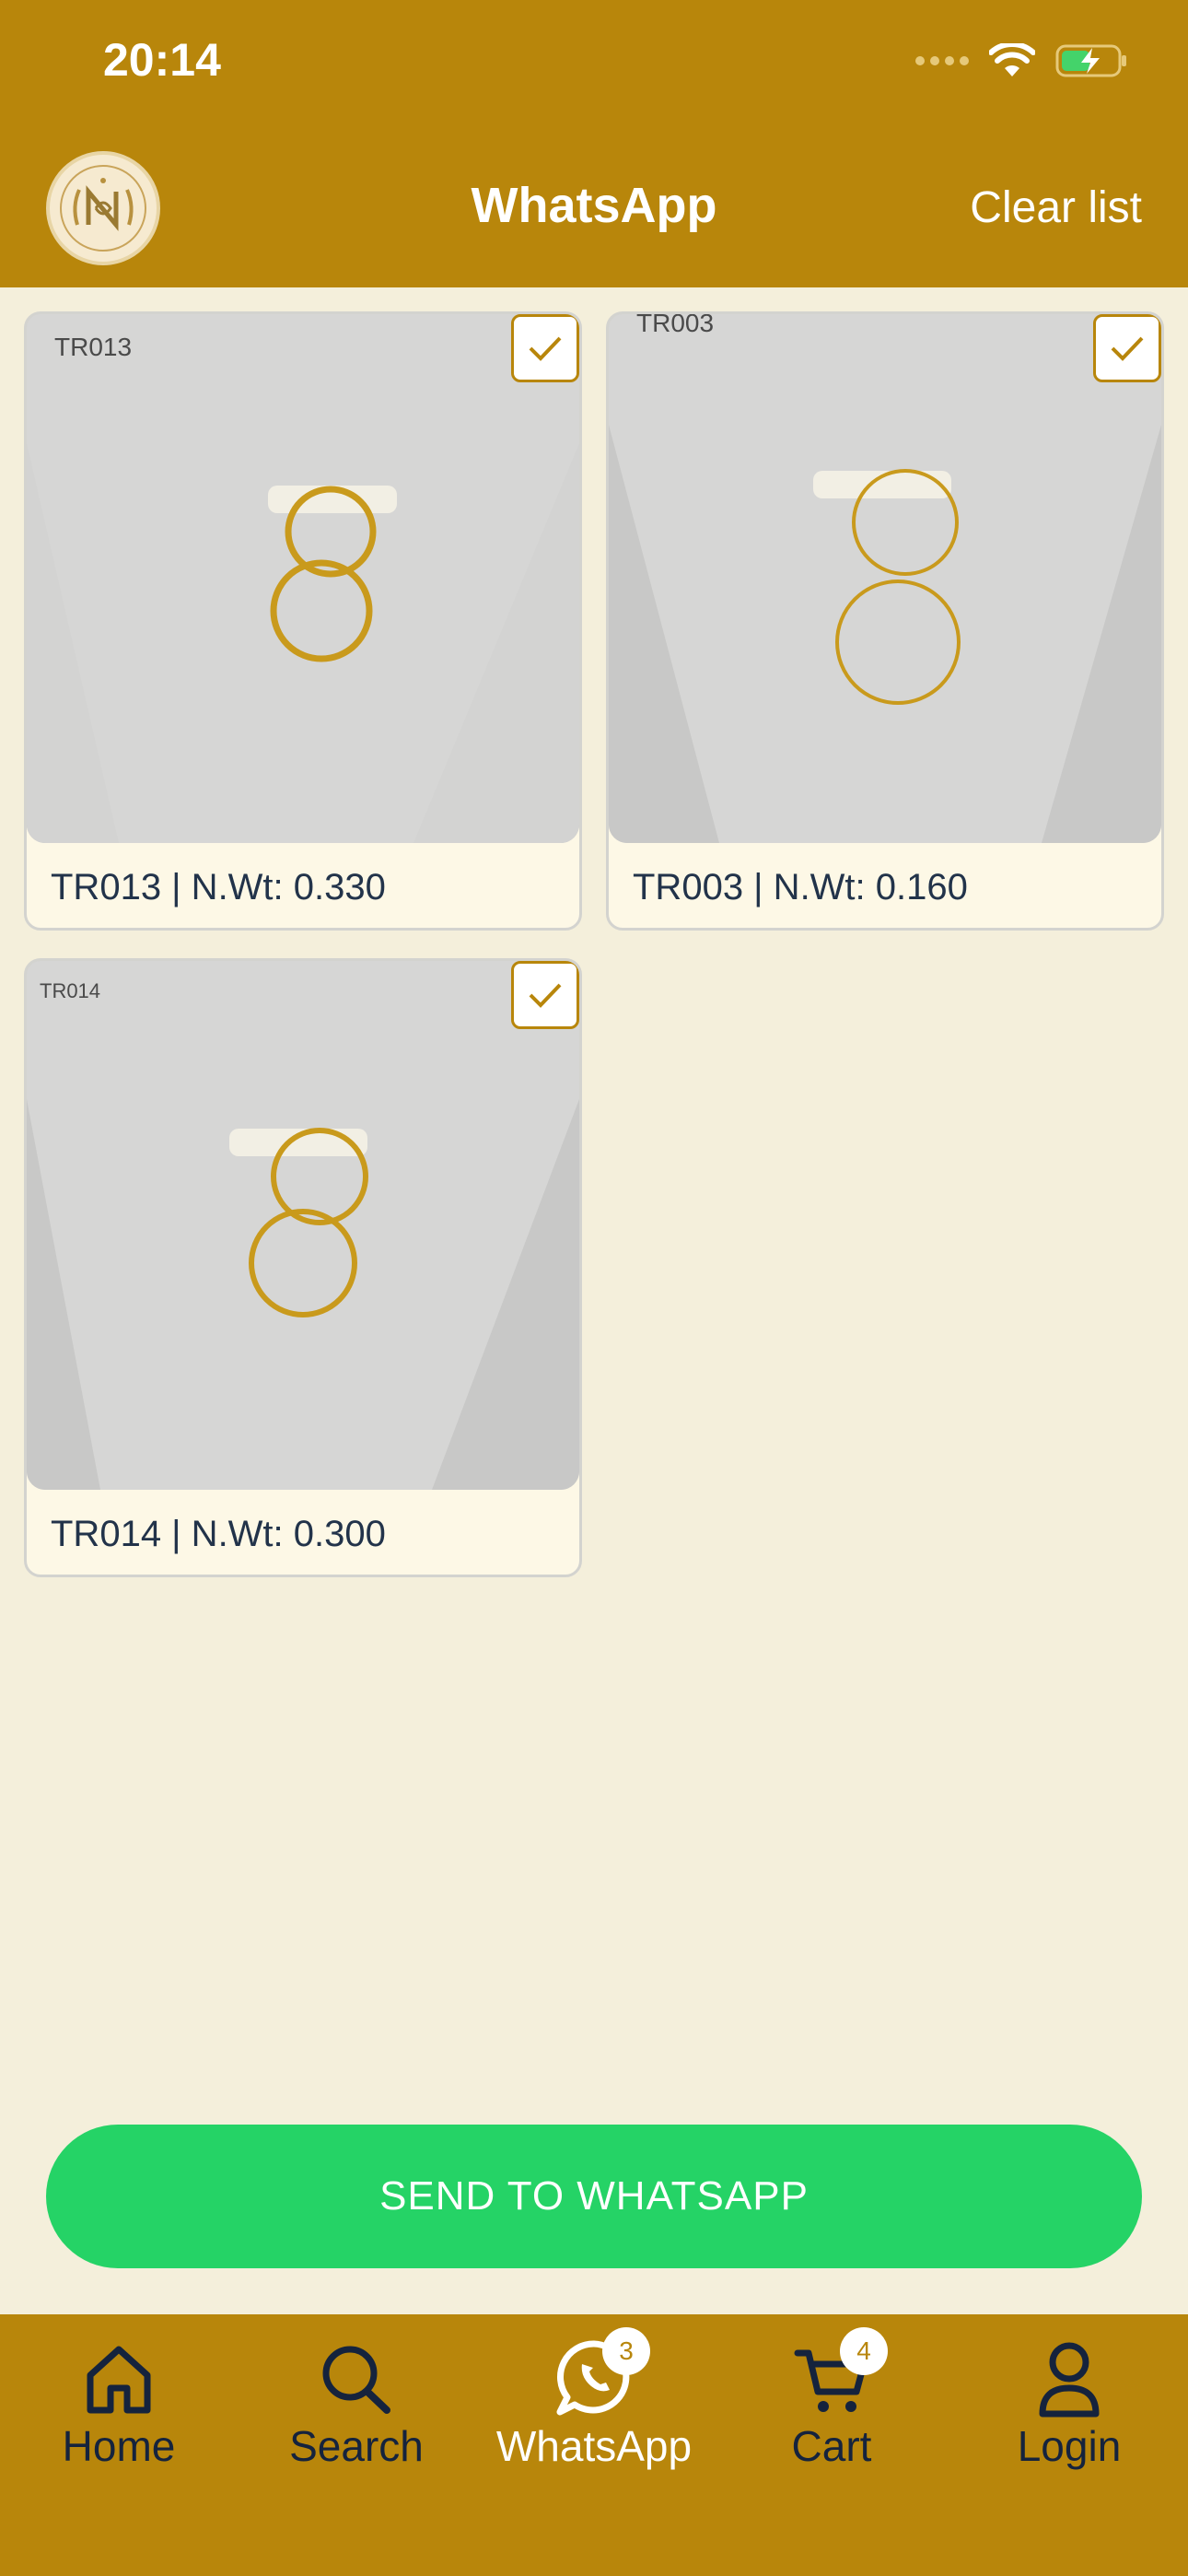 The width and height of the screenshot is (1188, 2576). Describe the element at coordinates (70, 990) in the screenshot. I see `product-image-code: TR014` at that location.